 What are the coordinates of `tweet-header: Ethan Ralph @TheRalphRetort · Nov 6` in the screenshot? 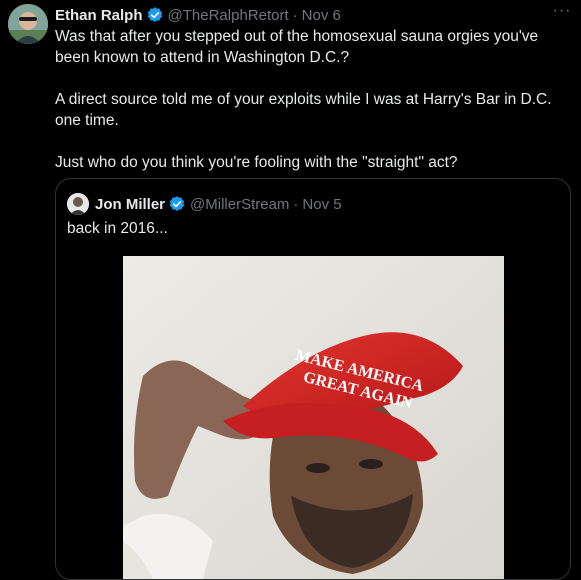 It's located at (198, 15).